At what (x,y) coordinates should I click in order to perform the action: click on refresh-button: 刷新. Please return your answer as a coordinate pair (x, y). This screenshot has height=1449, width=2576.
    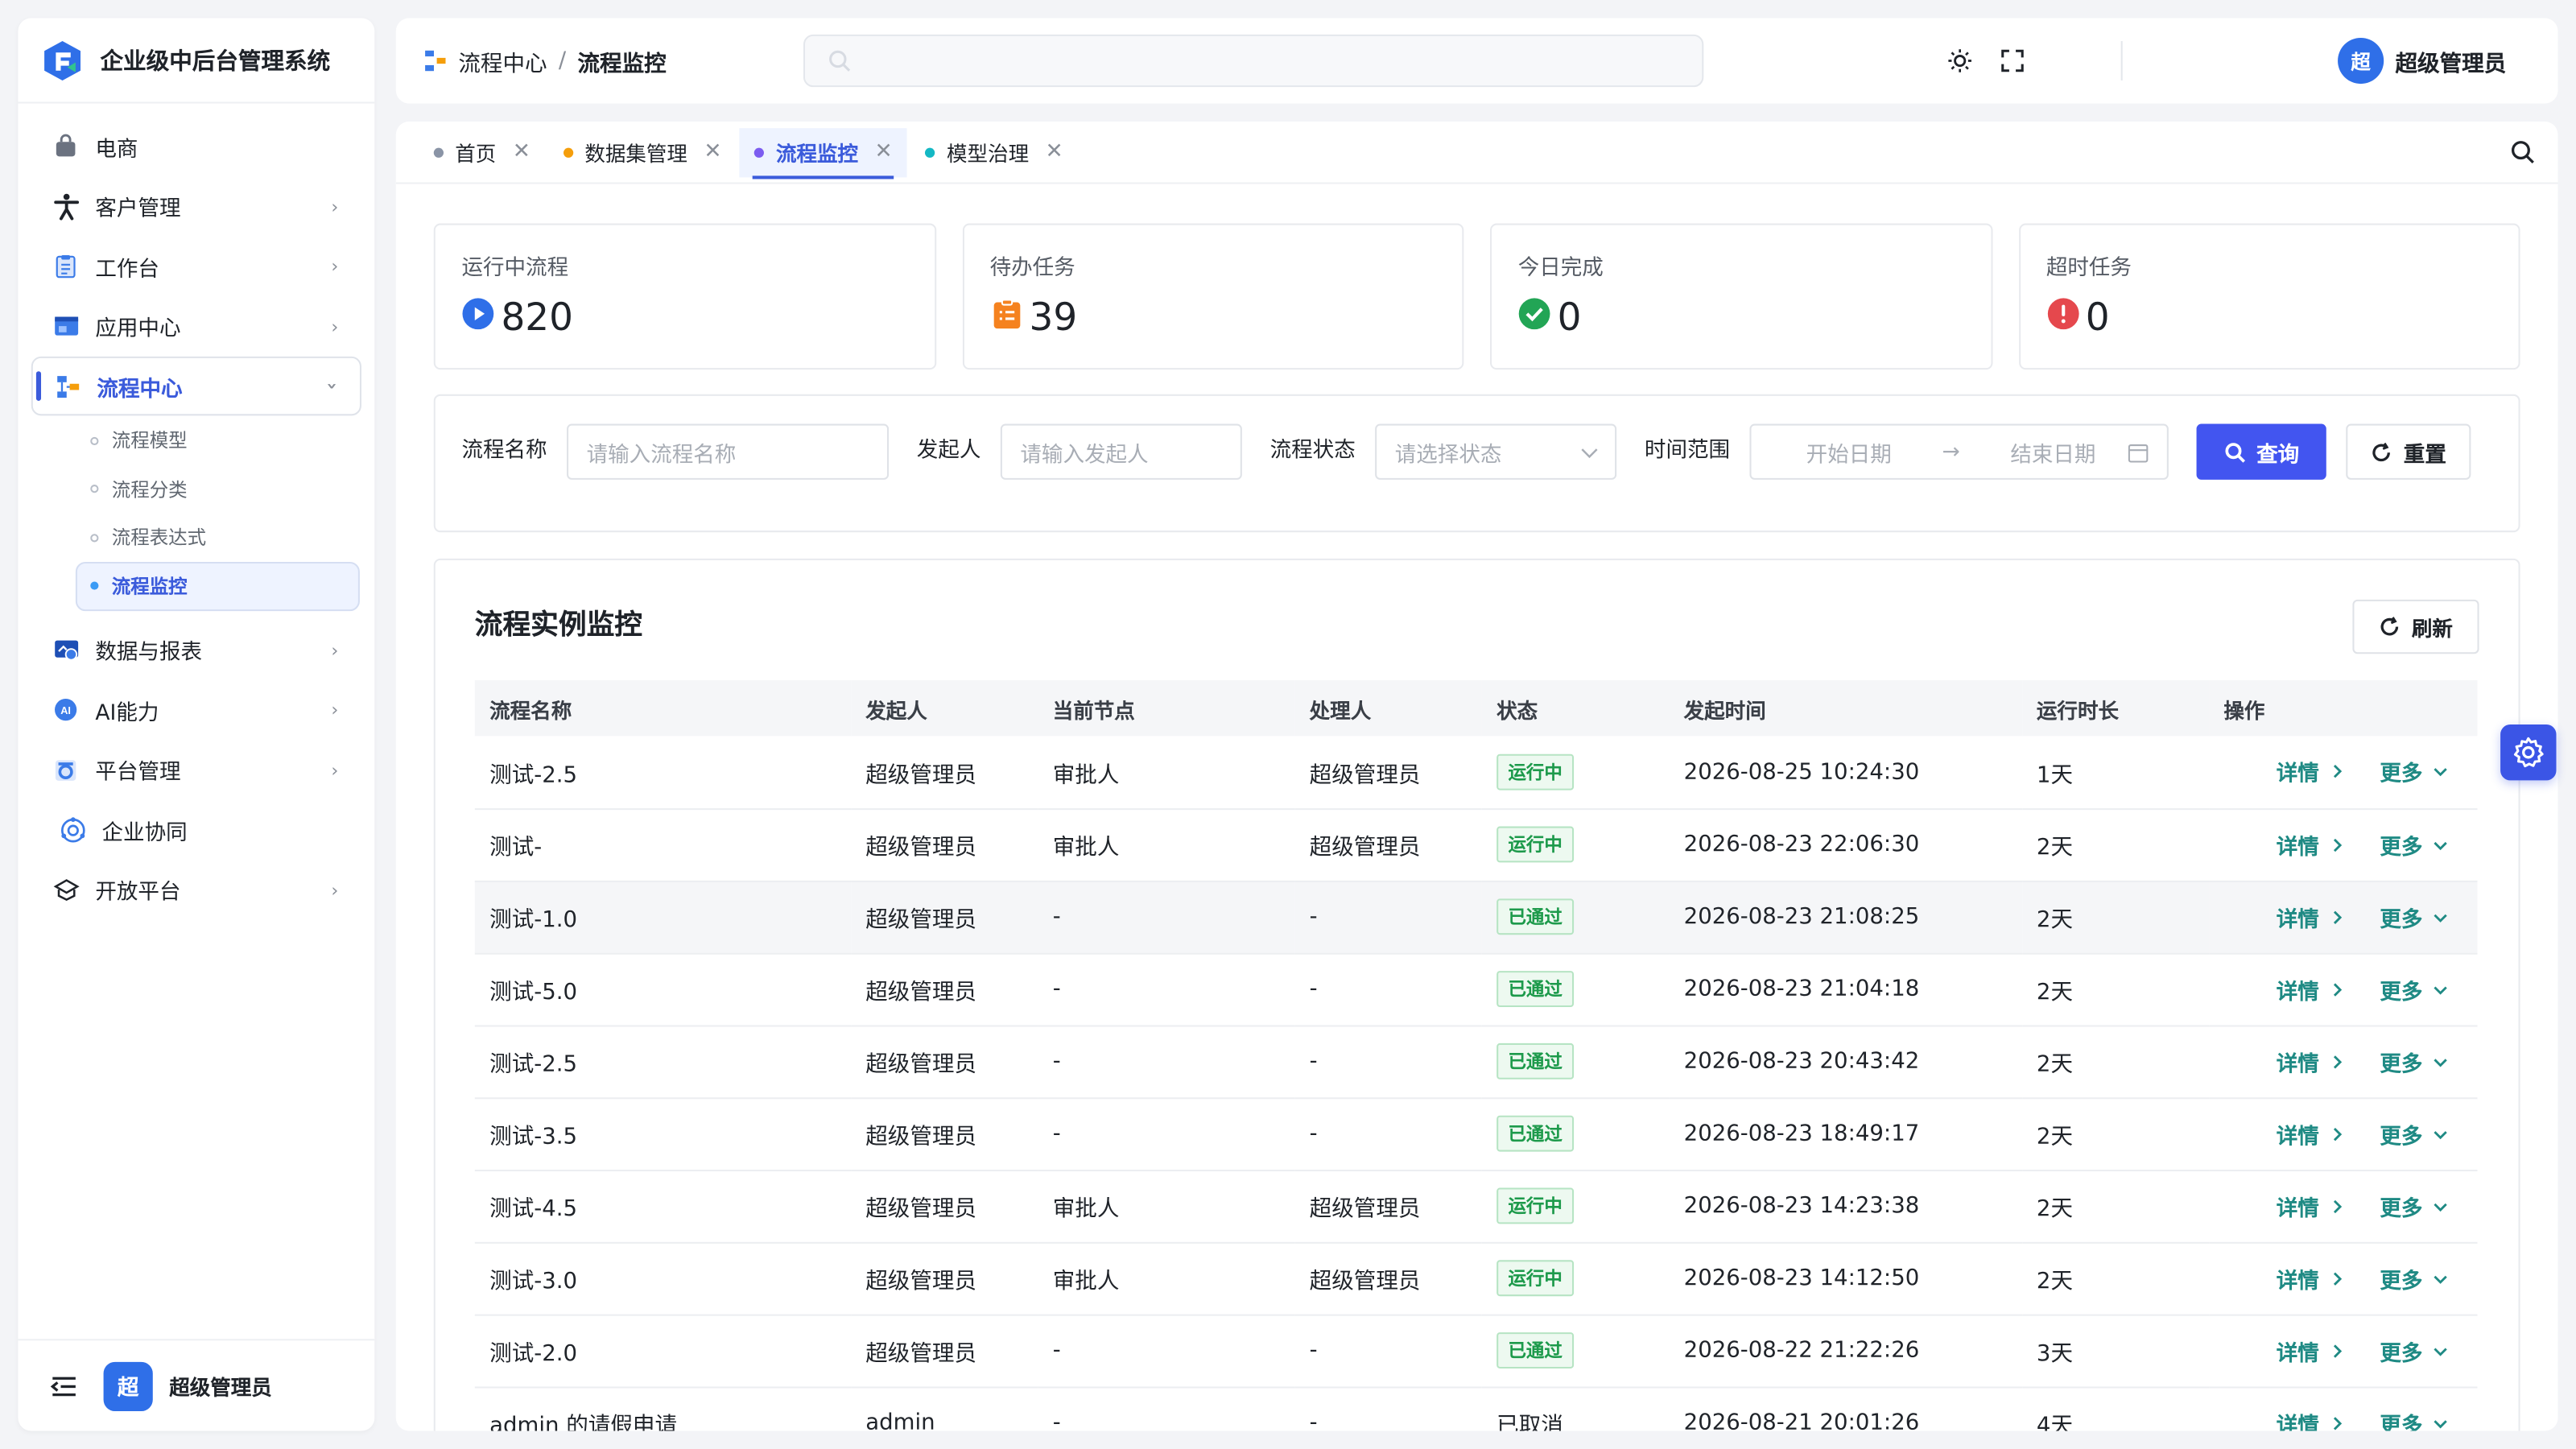
    Looking at the image, I should click on (2415, 626).